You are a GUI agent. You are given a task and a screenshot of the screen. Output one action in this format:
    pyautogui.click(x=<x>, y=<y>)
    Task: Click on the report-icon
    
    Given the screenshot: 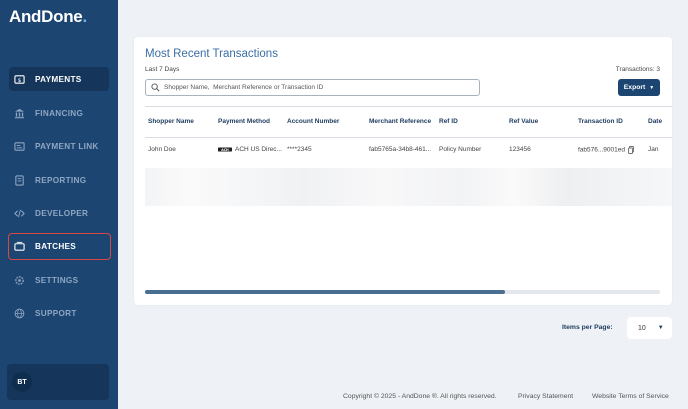 What is the action you would take?
    pyautogui.click(x=19, y=180)
    